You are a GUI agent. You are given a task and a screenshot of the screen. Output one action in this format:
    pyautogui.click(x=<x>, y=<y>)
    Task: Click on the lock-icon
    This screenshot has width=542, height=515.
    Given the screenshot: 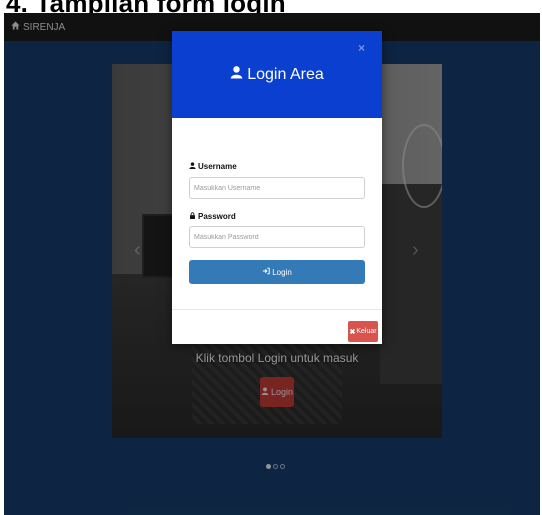 What is the action you would take?
    pyautogui.click(x=192, y=216)
    